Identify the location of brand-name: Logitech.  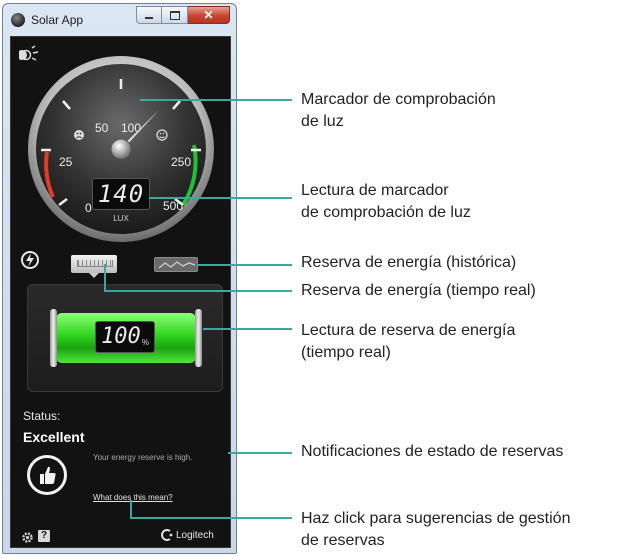
(195, 535).